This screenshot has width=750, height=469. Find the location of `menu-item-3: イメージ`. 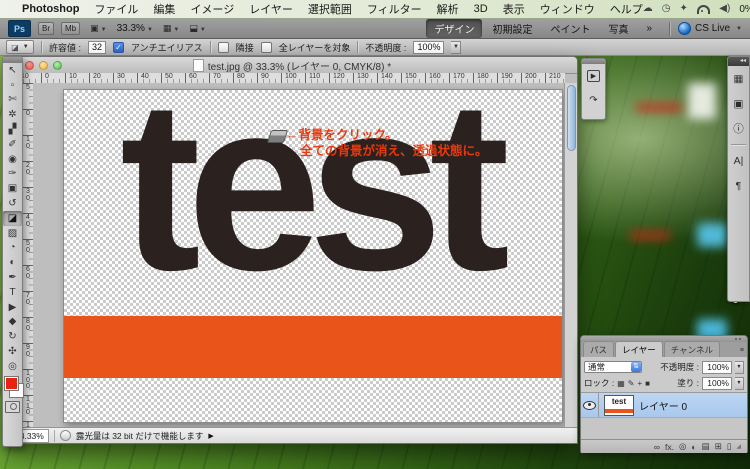

menu-item-3: イメージ is located at coordinates (212, 9).